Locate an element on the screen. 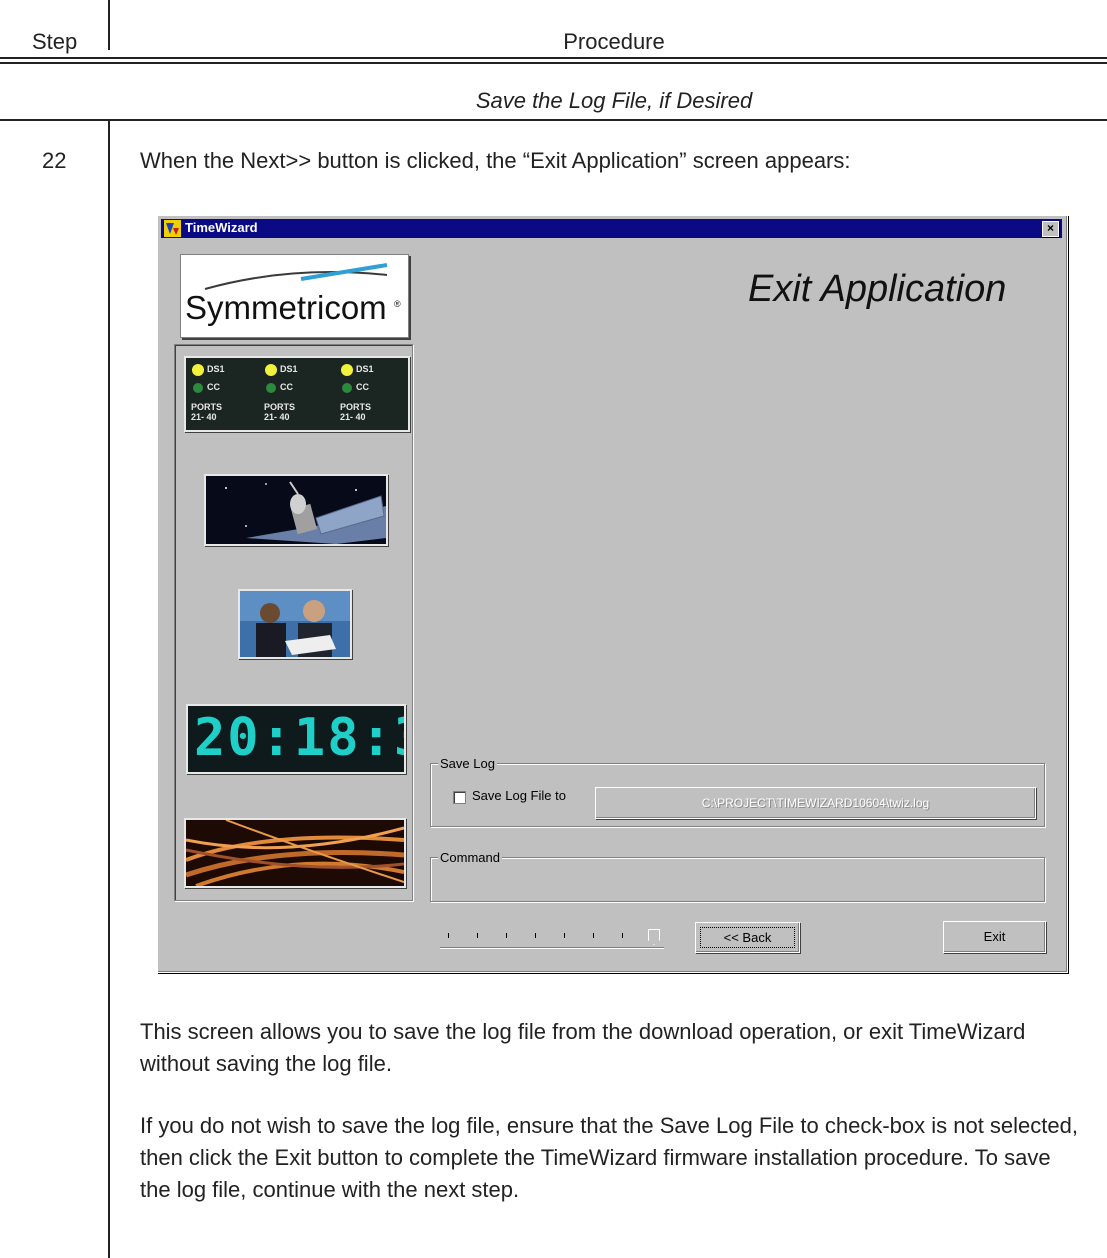 The height and width of the screenshot is (1258, 1107). header-procedure: Procedure is located at coordinates (614, 41).